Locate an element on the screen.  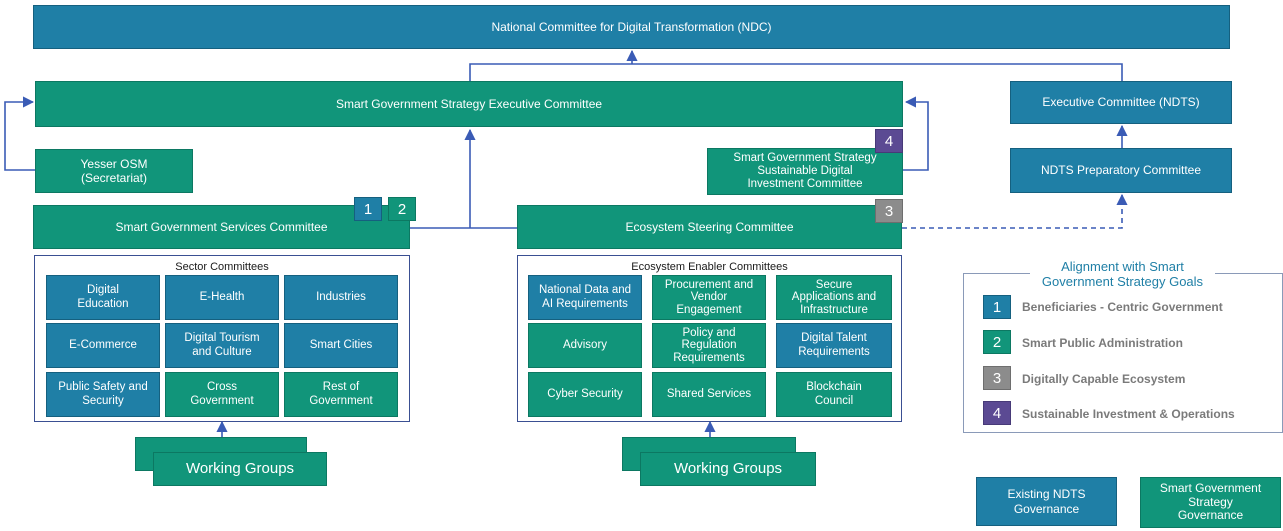
working-groups-left: Working Groups is located at coordinates (240, 469).